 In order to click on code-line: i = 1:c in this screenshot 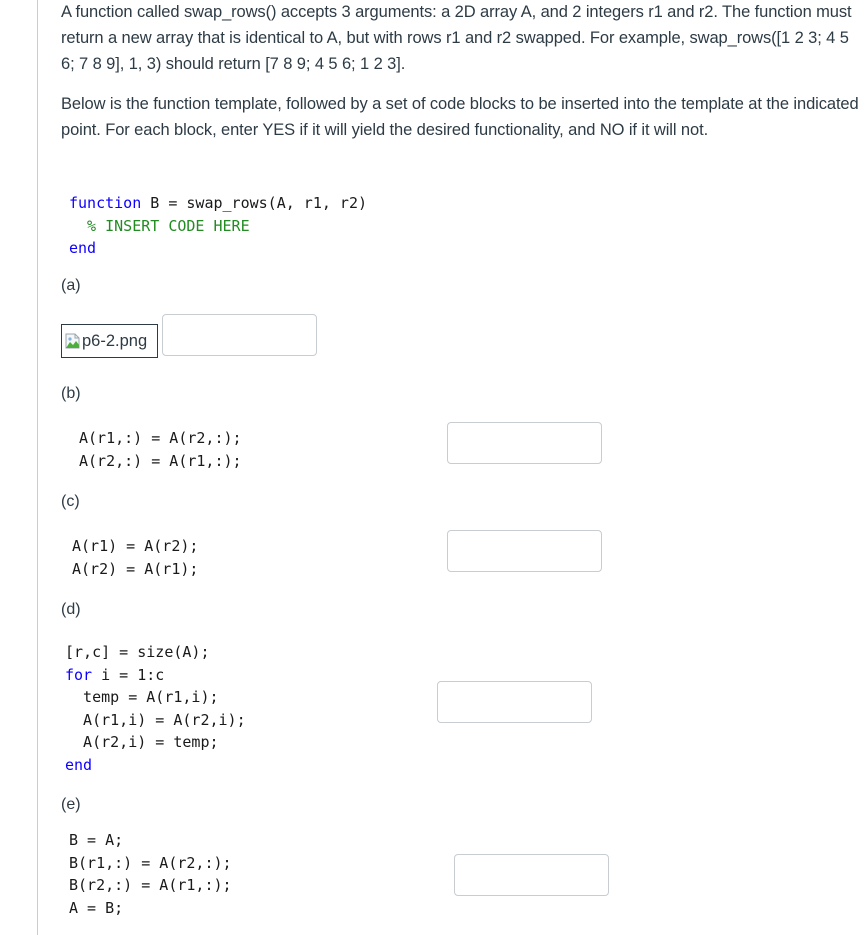, I will do `click(128, 674)`.